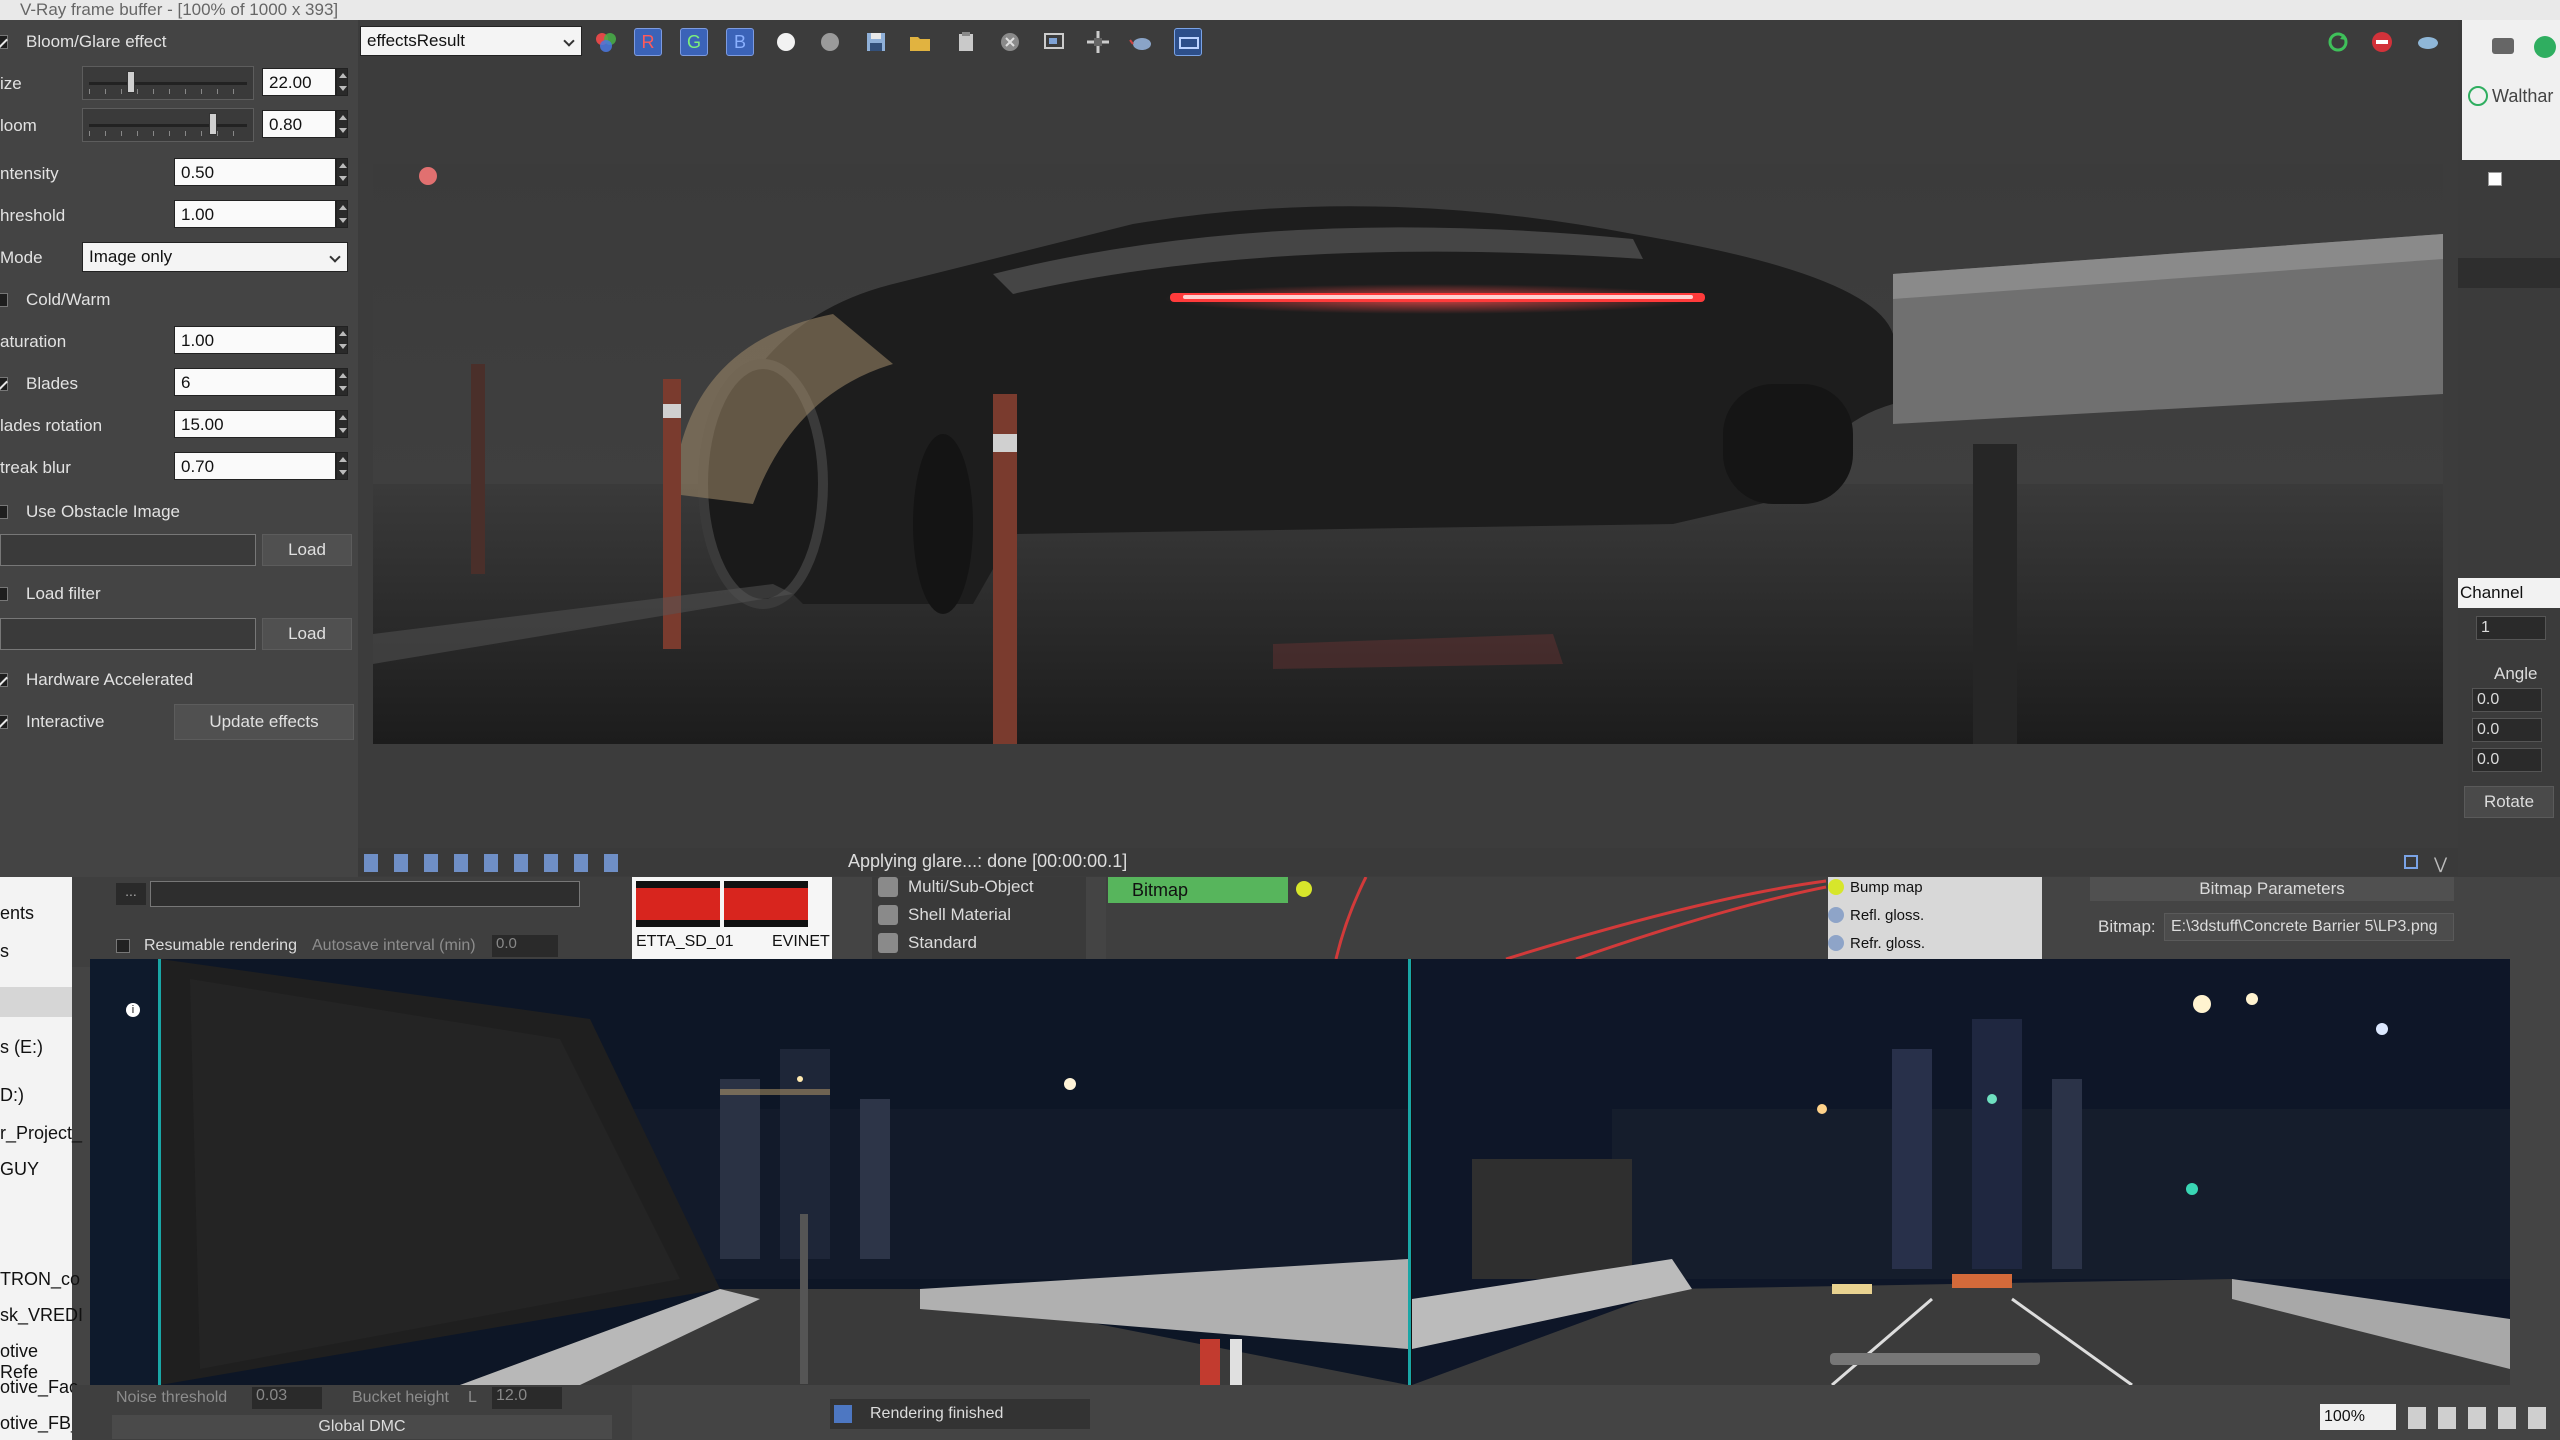 This screenshot has width=2560, height=1440. I want to click on obstacle-path-field, so click(128, 550).